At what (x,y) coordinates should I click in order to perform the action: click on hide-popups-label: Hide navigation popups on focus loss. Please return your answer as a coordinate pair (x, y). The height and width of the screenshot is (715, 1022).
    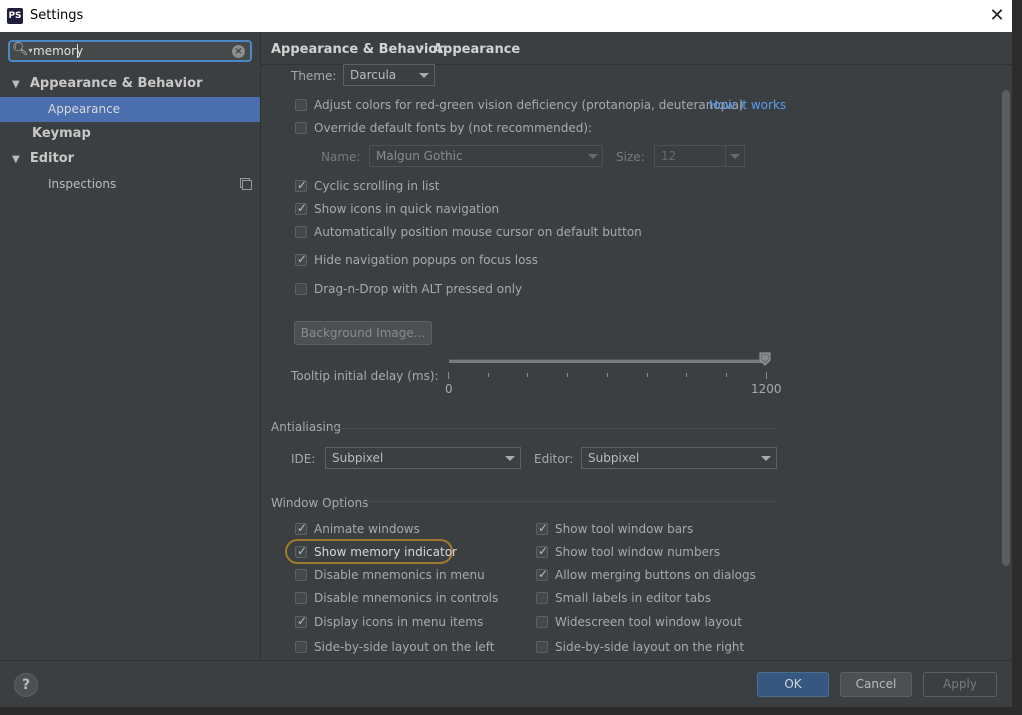
    Looking at the image, I should click on (426, 260).